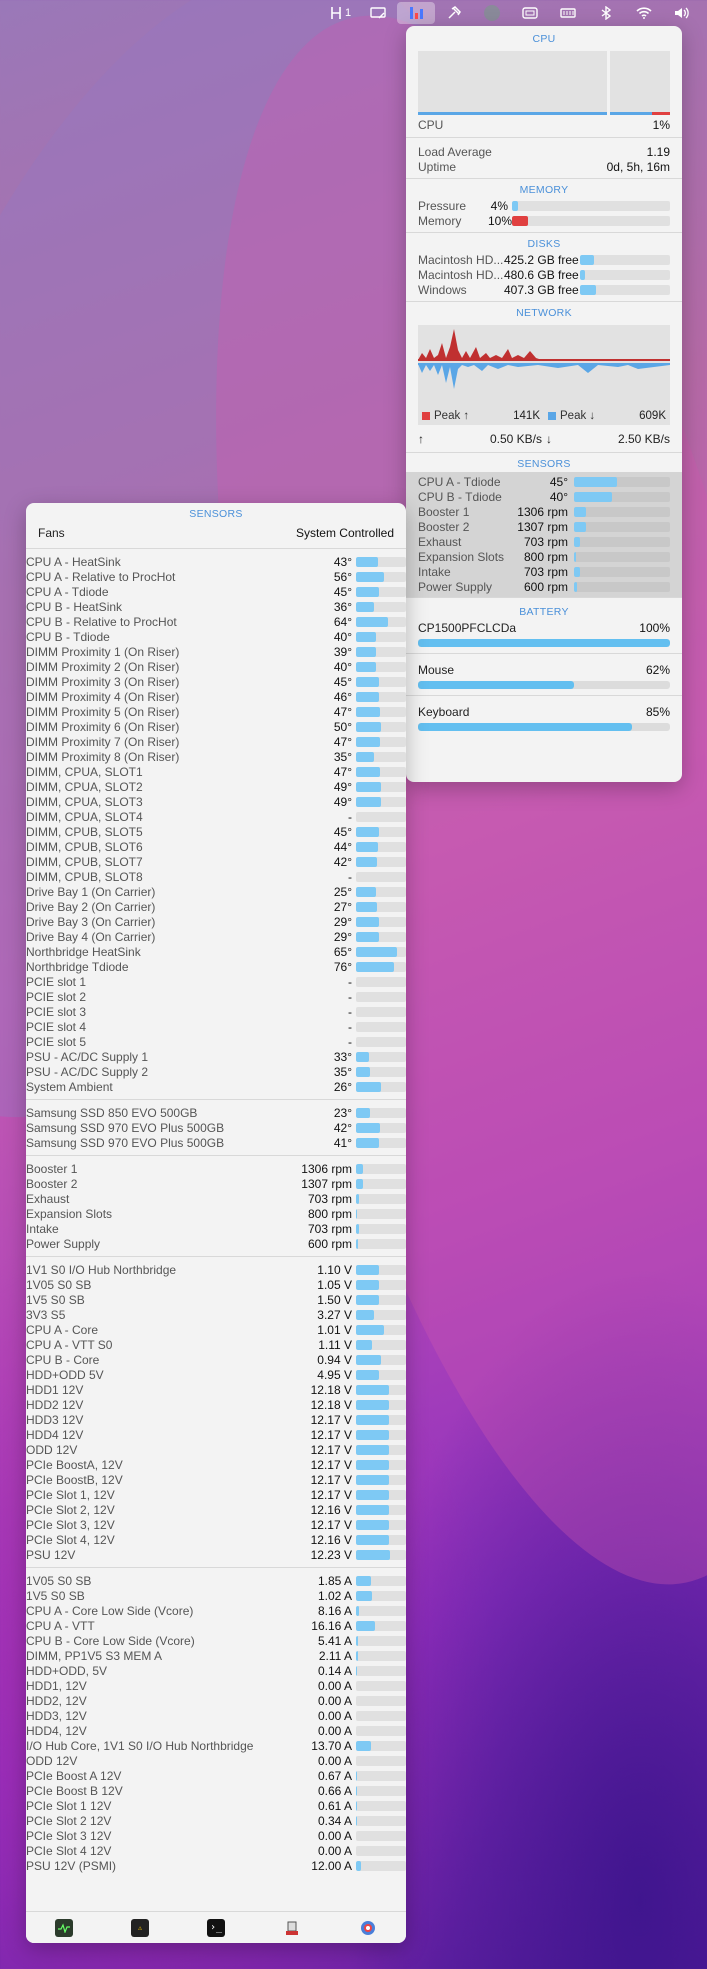  I want to click on battery-row: CP1500PFCLCDa 100%, so click(544, 628).